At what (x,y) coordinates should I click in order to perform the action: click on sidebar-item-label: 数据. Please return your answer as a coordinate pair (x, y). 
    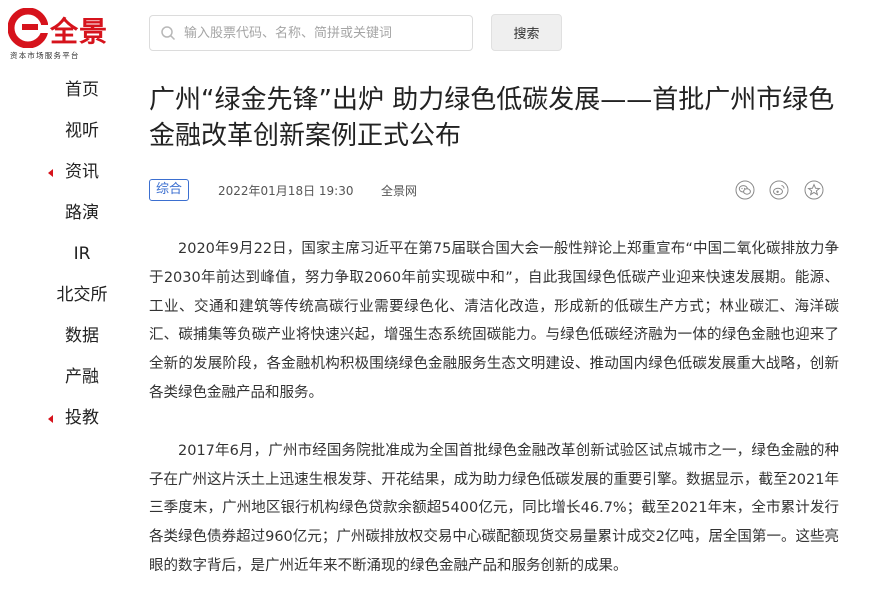
    Looking at the image, I should click on (82, 336).